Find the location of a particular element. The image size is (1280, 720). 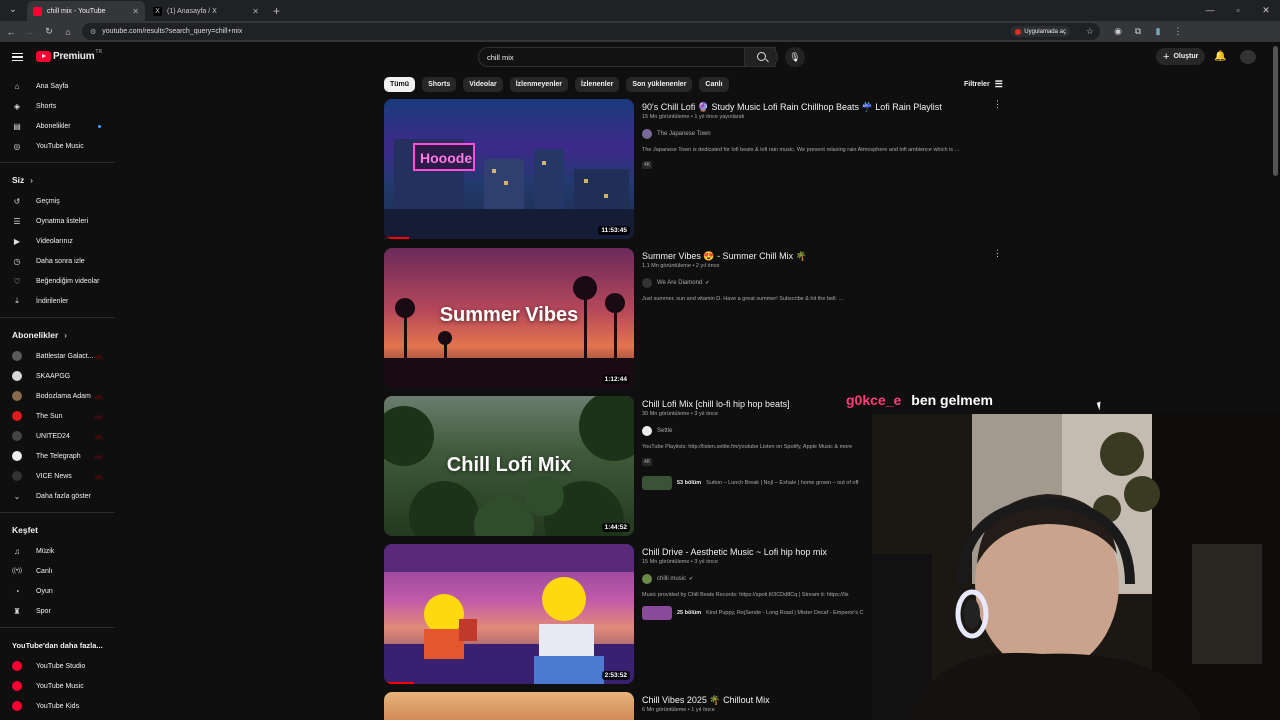

sidebar-item-subscriptions: ▤ Abonelikler is located at coordinates (57, 126).